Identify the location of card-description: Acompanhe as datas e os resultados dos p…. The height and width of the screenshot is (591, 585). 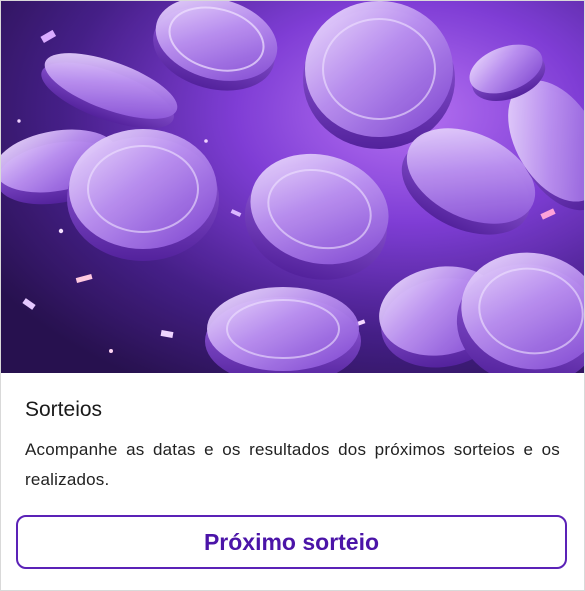
(292, 464).